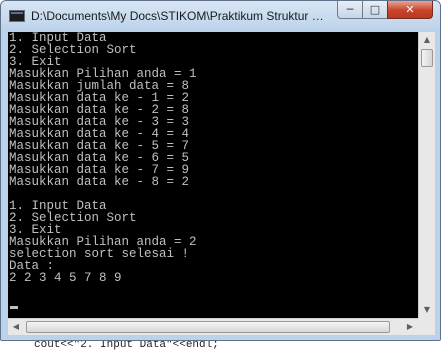 This screenshot has width=443, height=350. What do you see at coordinates (17, 16) in the screenshot?
I see `console-app-icon` at bounding box center [17, 16].